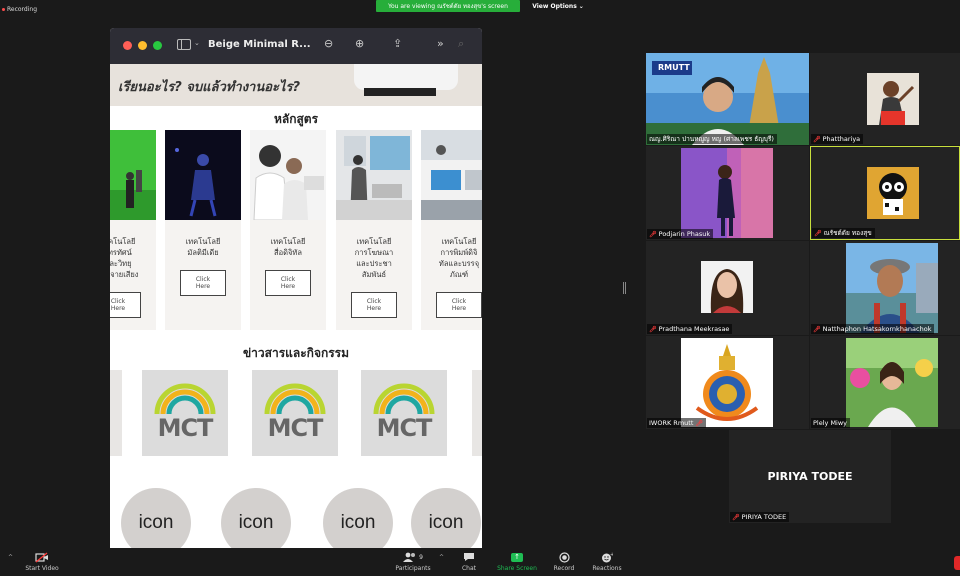 The image size is (960, 576). Describe the element at coordinates (288, 247) in the screenshot. I see `course-label: เทคโนโลยี สื่อดิจิทัล` at that location.